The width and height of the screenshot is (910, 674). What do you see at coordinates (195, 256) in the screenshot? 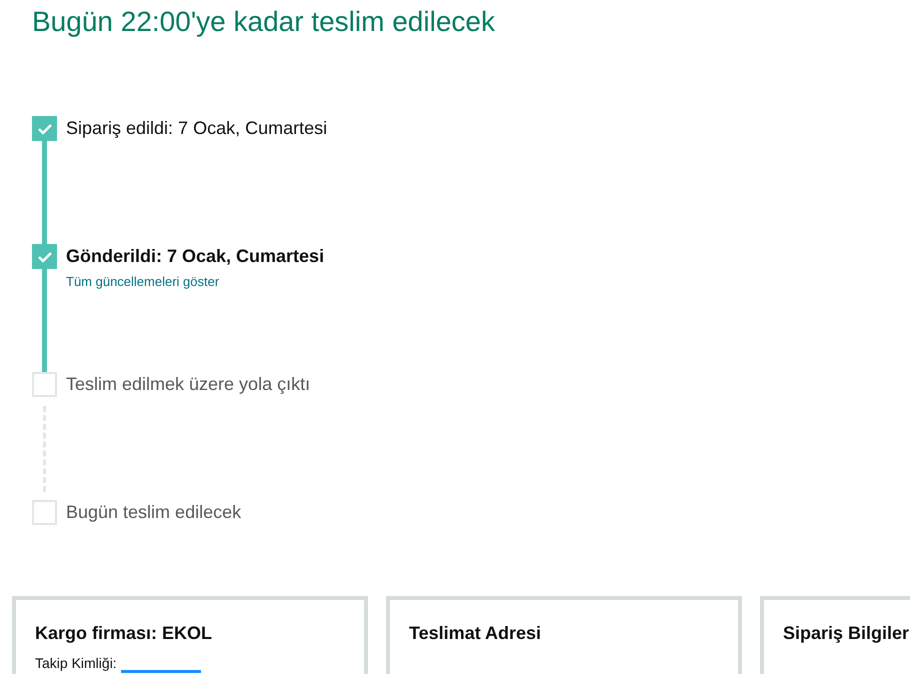
I see `step-label: Gönderildi: 7 Ocak, Cumartesi` at bounding box center [195, 256].